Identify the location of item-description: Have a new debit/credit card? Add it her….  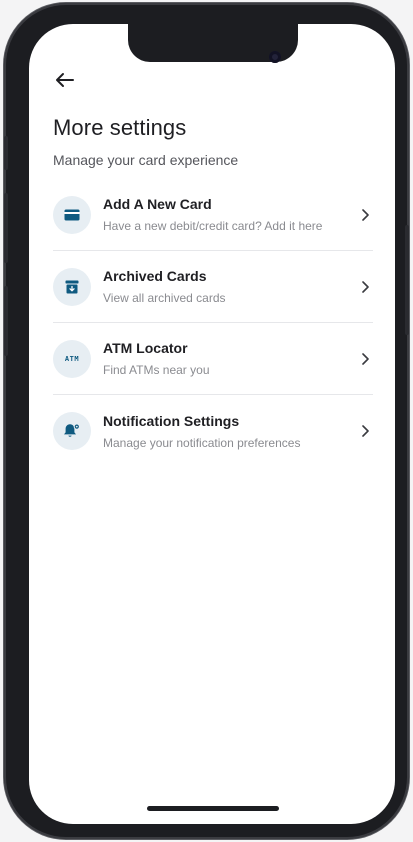
(213, 226).